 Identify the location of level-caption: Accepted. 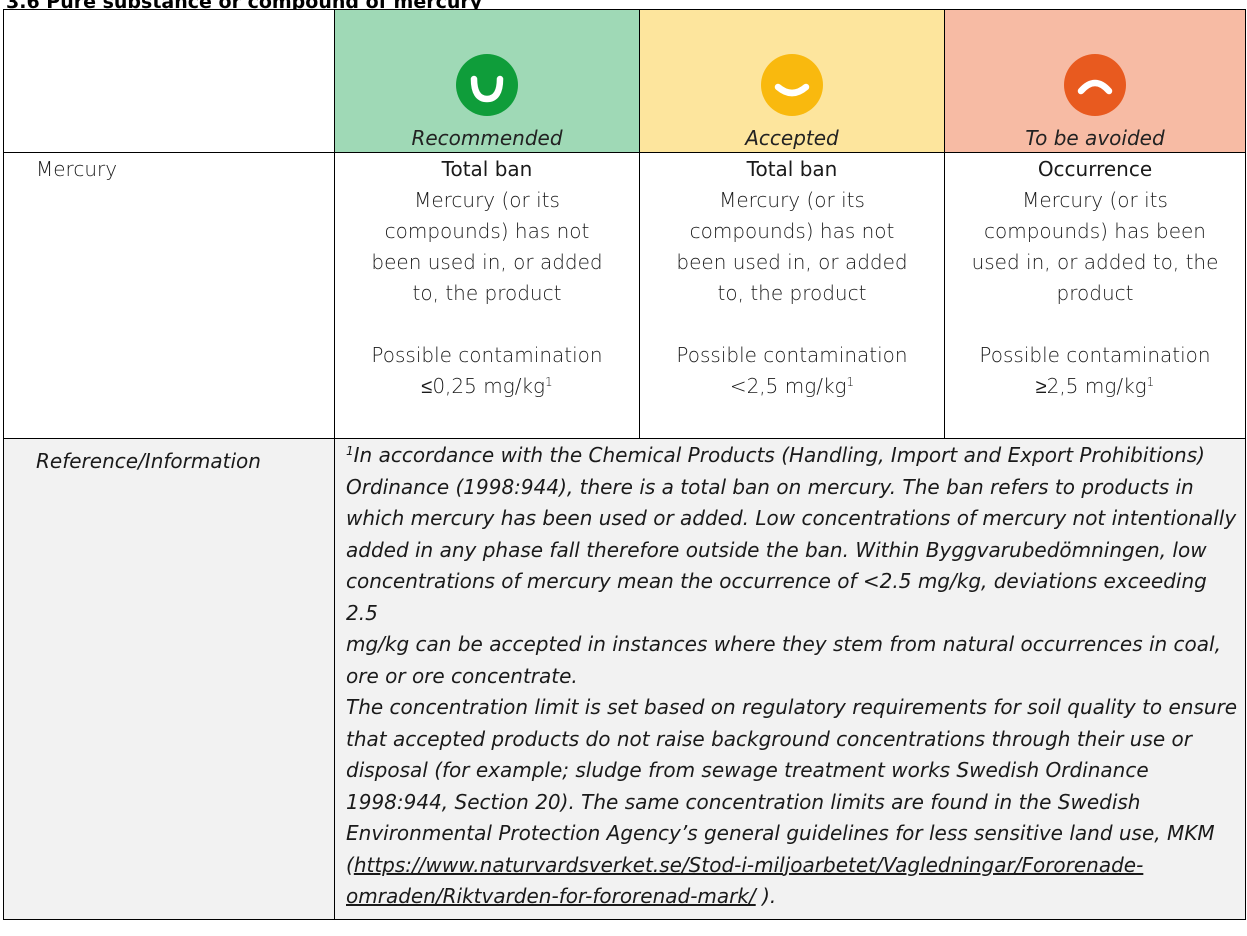
(792, 138).